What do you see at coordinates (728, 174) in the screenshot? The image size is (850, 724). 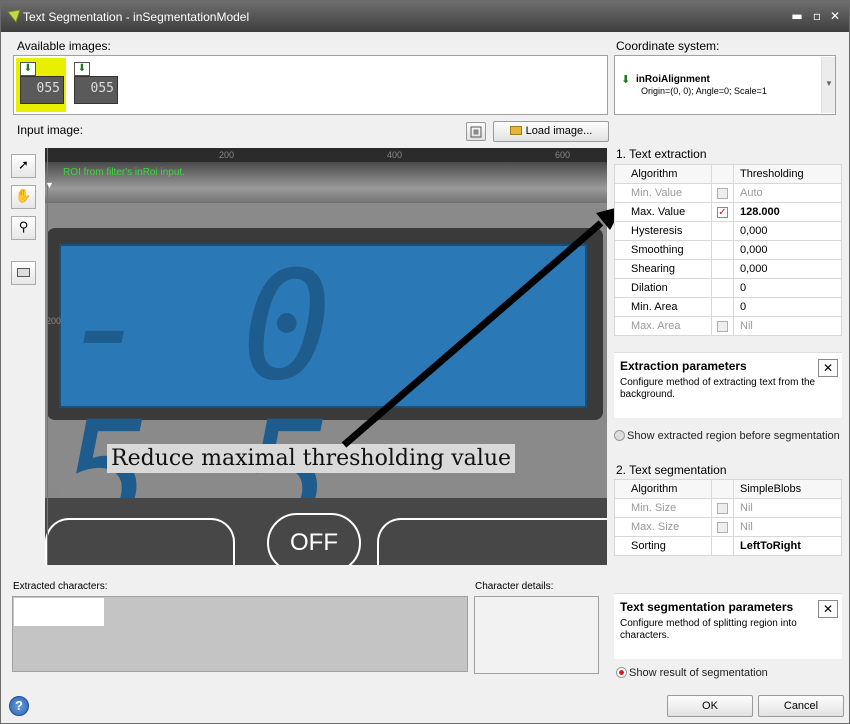 I see `property-row: Algorithm Thresholding` at bounding box center [728, 174].